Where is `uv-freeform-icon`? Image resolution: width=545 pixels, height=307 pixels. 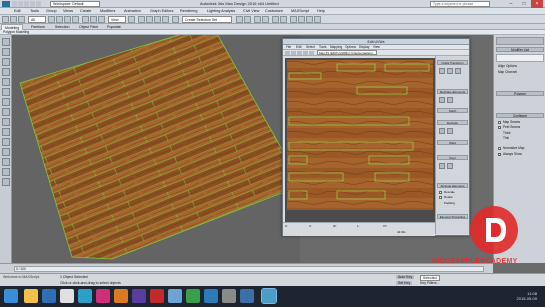 uv-freeform-icon is located at coordinates (305, 53).